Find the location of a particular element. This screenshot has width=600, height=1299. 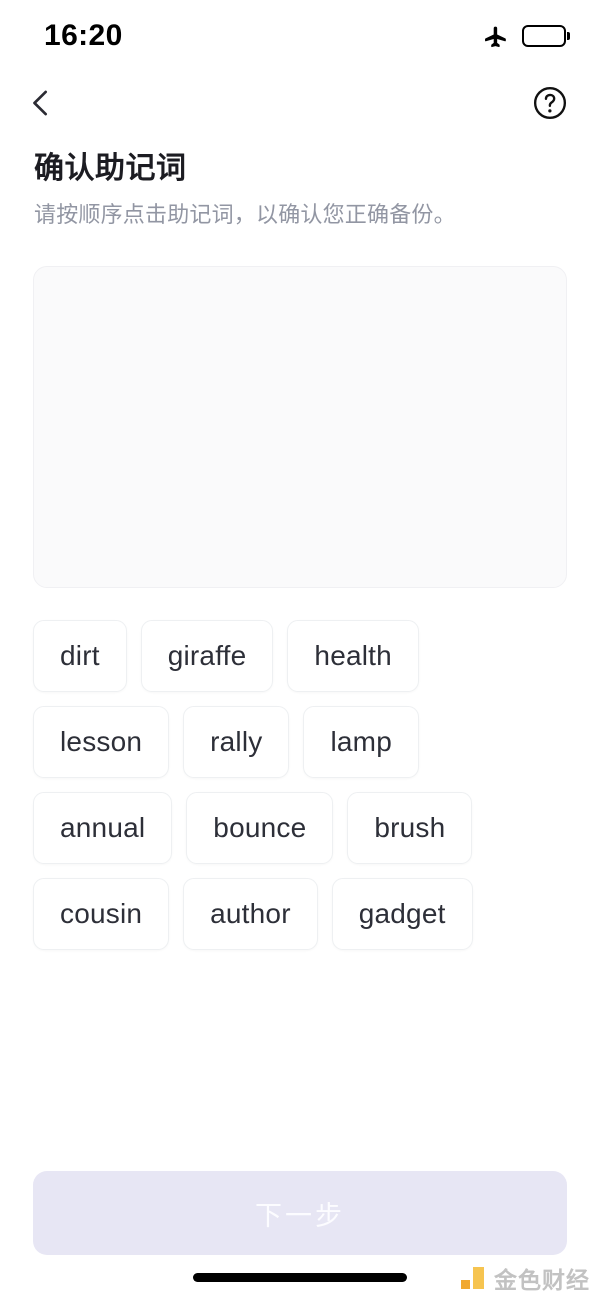

word-chip: annual is located at coordinates (103, 828).